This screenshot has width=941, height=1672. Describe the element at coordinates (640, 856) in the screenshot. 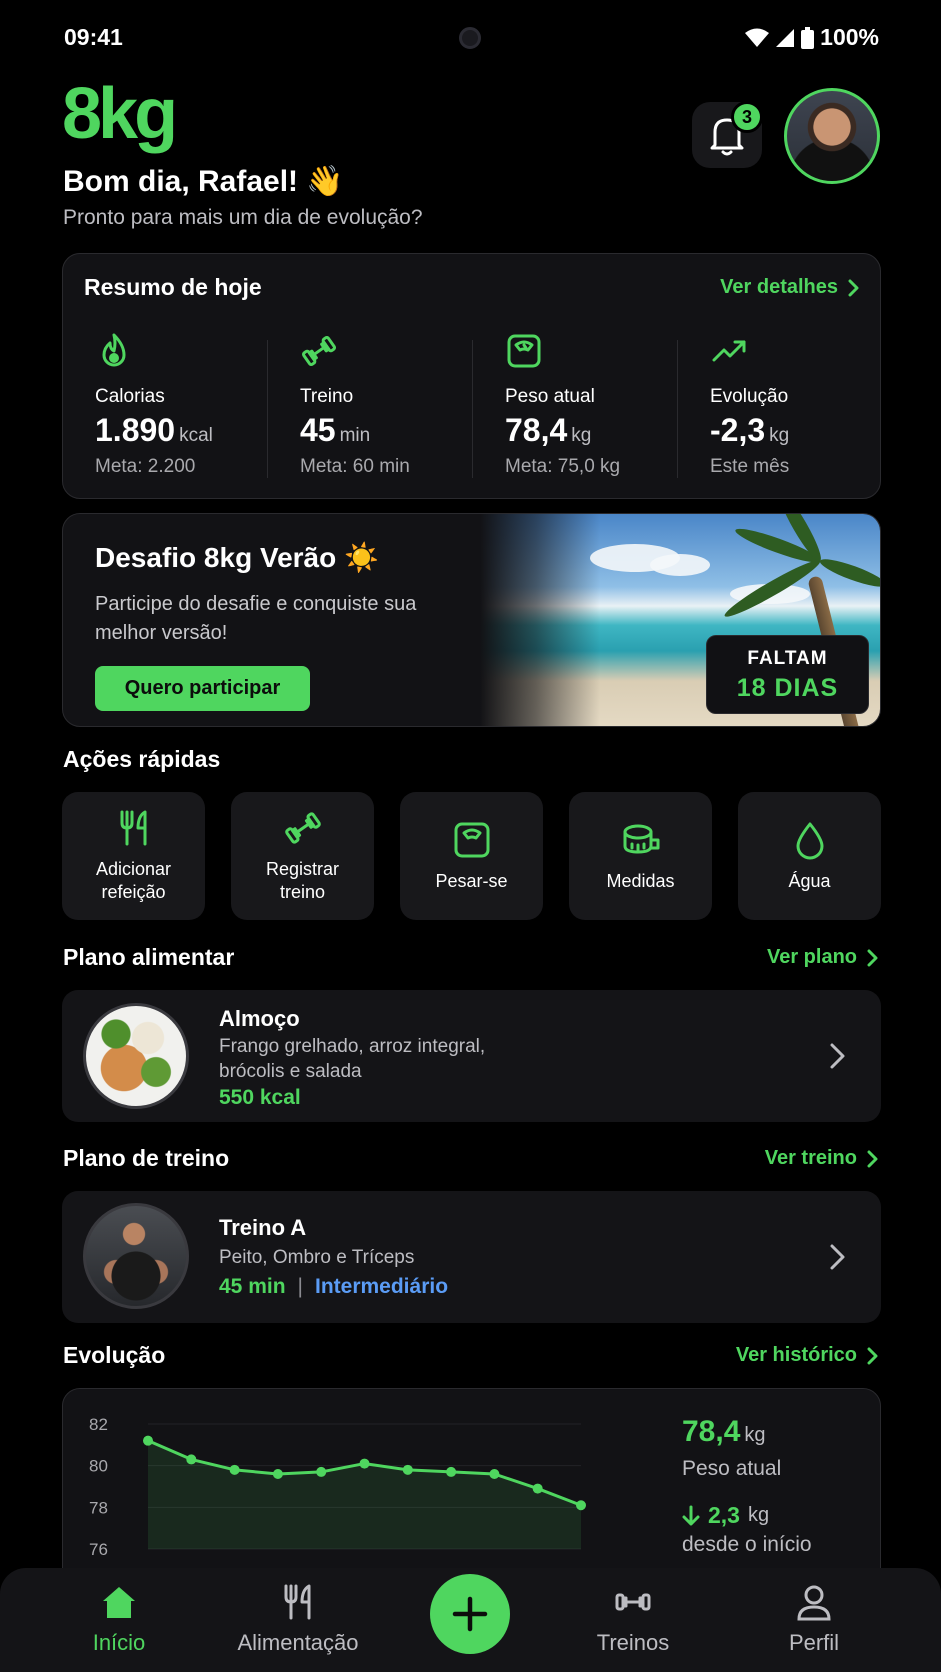

I see `quick-action-measurements: Medidas` at that location.